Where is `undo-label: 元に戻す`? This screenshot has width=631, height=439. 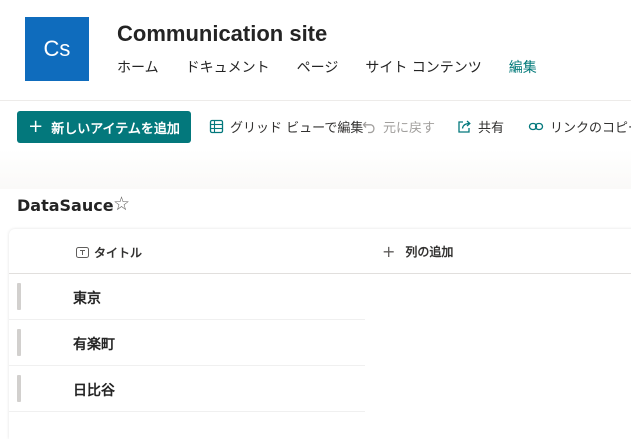
undo-label: 元に戻す is located at coordinates (409, 128).